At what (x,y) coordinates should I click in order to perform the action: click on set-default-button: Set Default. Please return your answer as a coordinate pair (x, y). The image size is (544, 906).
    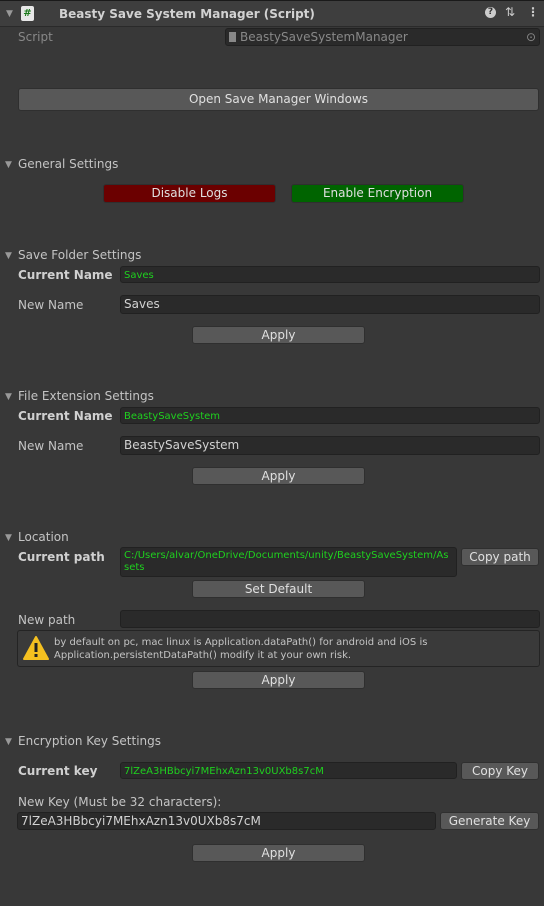
    Looking at the image, I should click on (278, 589).